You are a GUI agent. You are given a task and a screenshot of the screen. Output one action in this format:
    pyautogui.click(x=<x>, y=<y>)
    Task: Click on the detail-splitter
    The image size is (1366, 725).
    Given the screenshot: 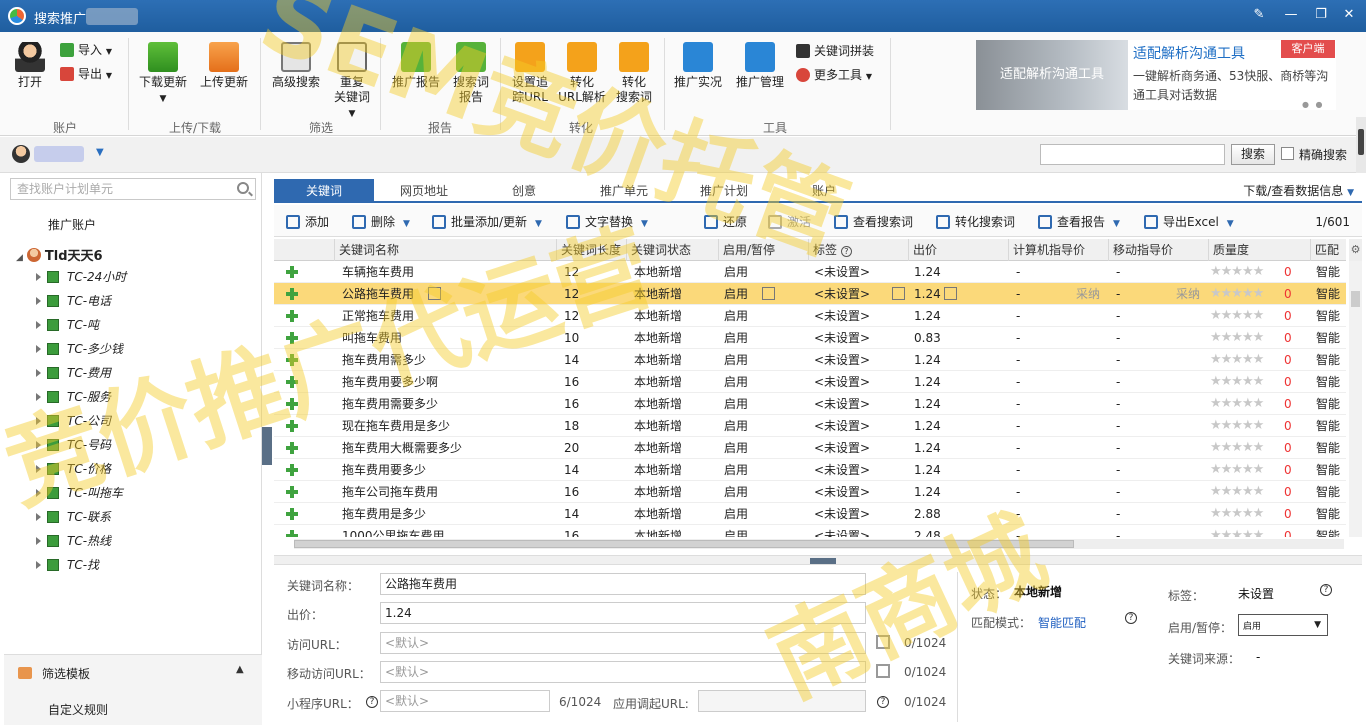 What is the action you would take?
    pyautogui.click(x=818, y=560)
    